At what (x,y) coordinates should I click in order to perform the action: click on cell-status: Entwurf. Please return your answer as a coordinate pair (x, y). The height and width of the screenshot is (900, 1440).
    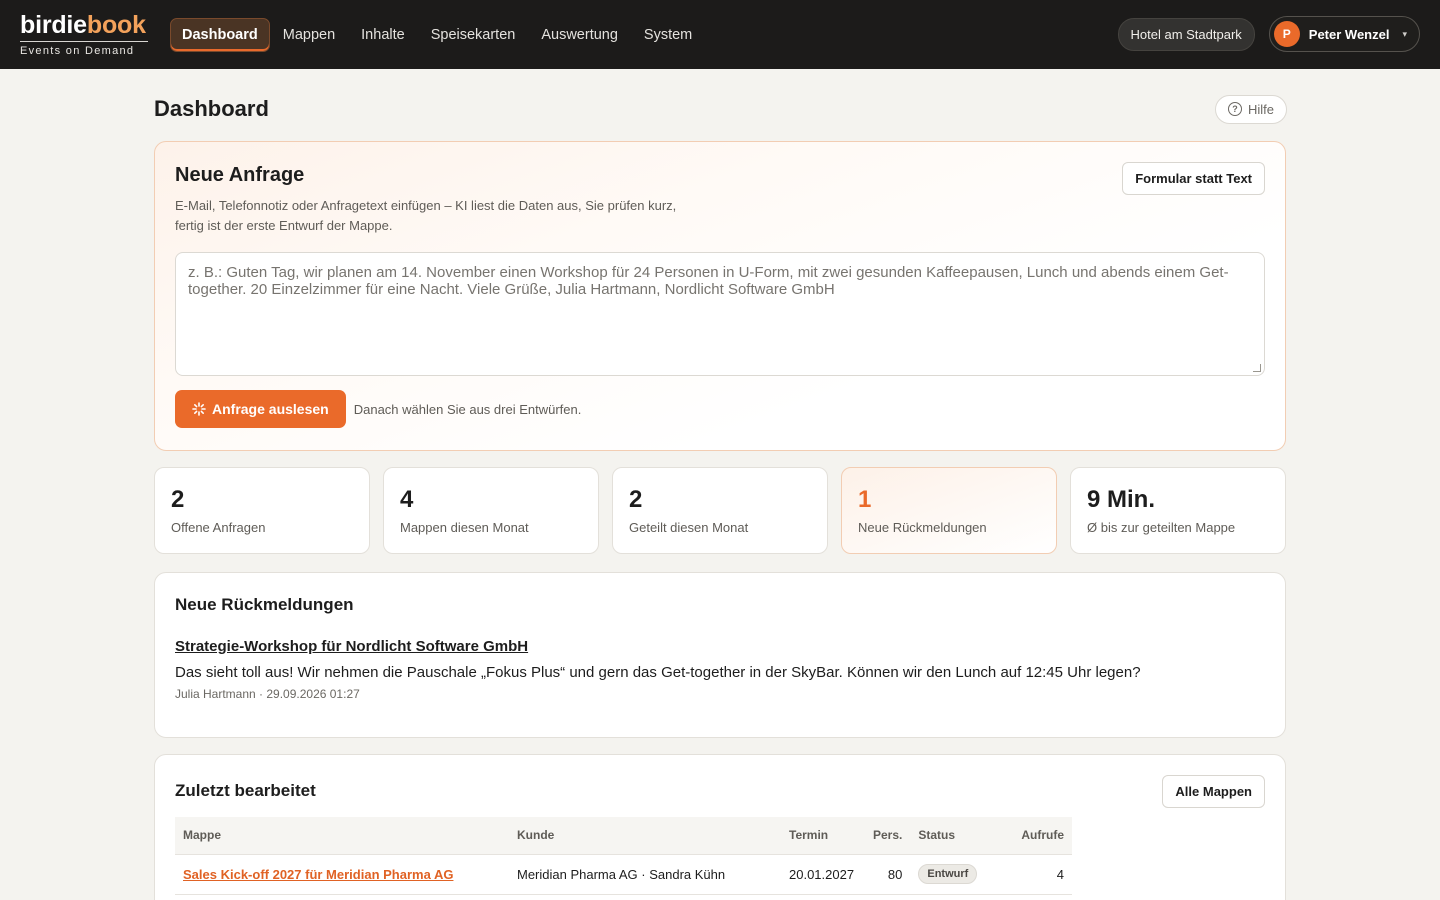
    Looking at the image, I should click on (958, 874).